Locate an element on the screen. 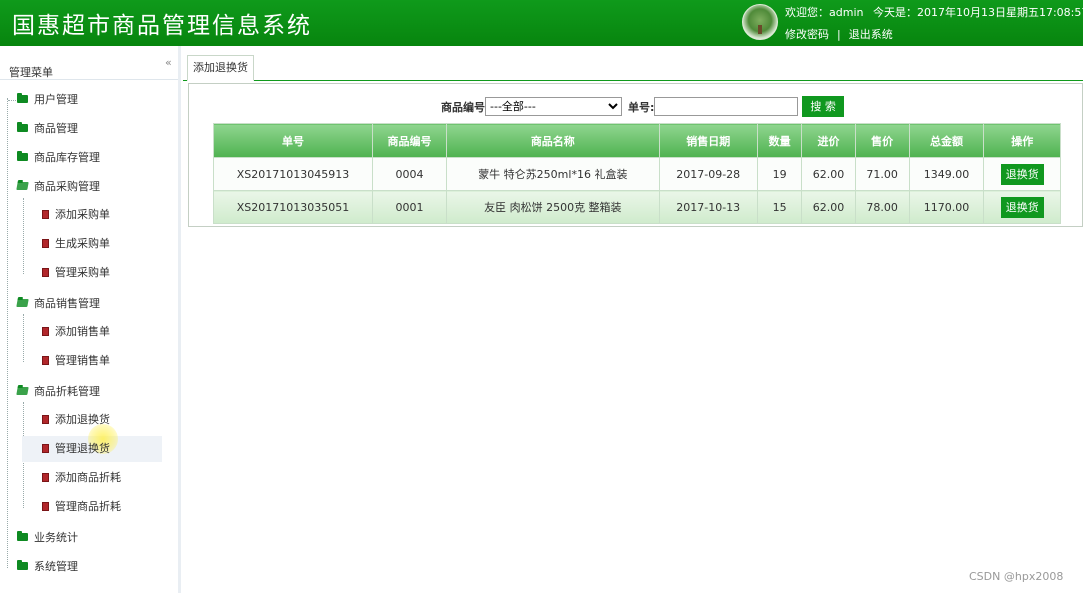  watermark-text: CSDN @hpx2008 is located at coordinates (1016, 576).